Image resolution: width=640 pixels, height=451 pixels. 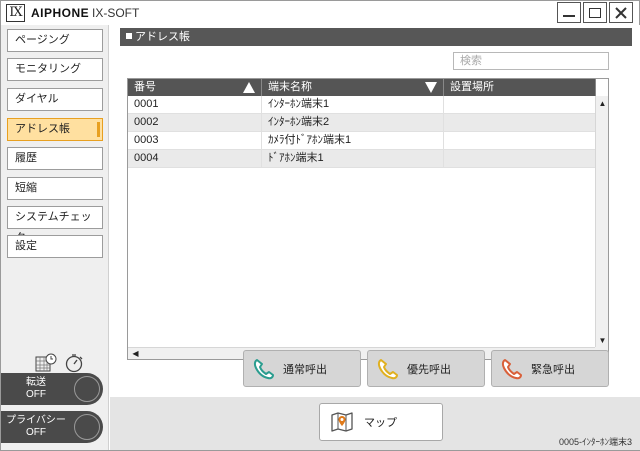 What do you see at coordinates (55, 158) in the screenshot?
I see `sidebar-item-history: 履歴` at bounding box center [55, 158].